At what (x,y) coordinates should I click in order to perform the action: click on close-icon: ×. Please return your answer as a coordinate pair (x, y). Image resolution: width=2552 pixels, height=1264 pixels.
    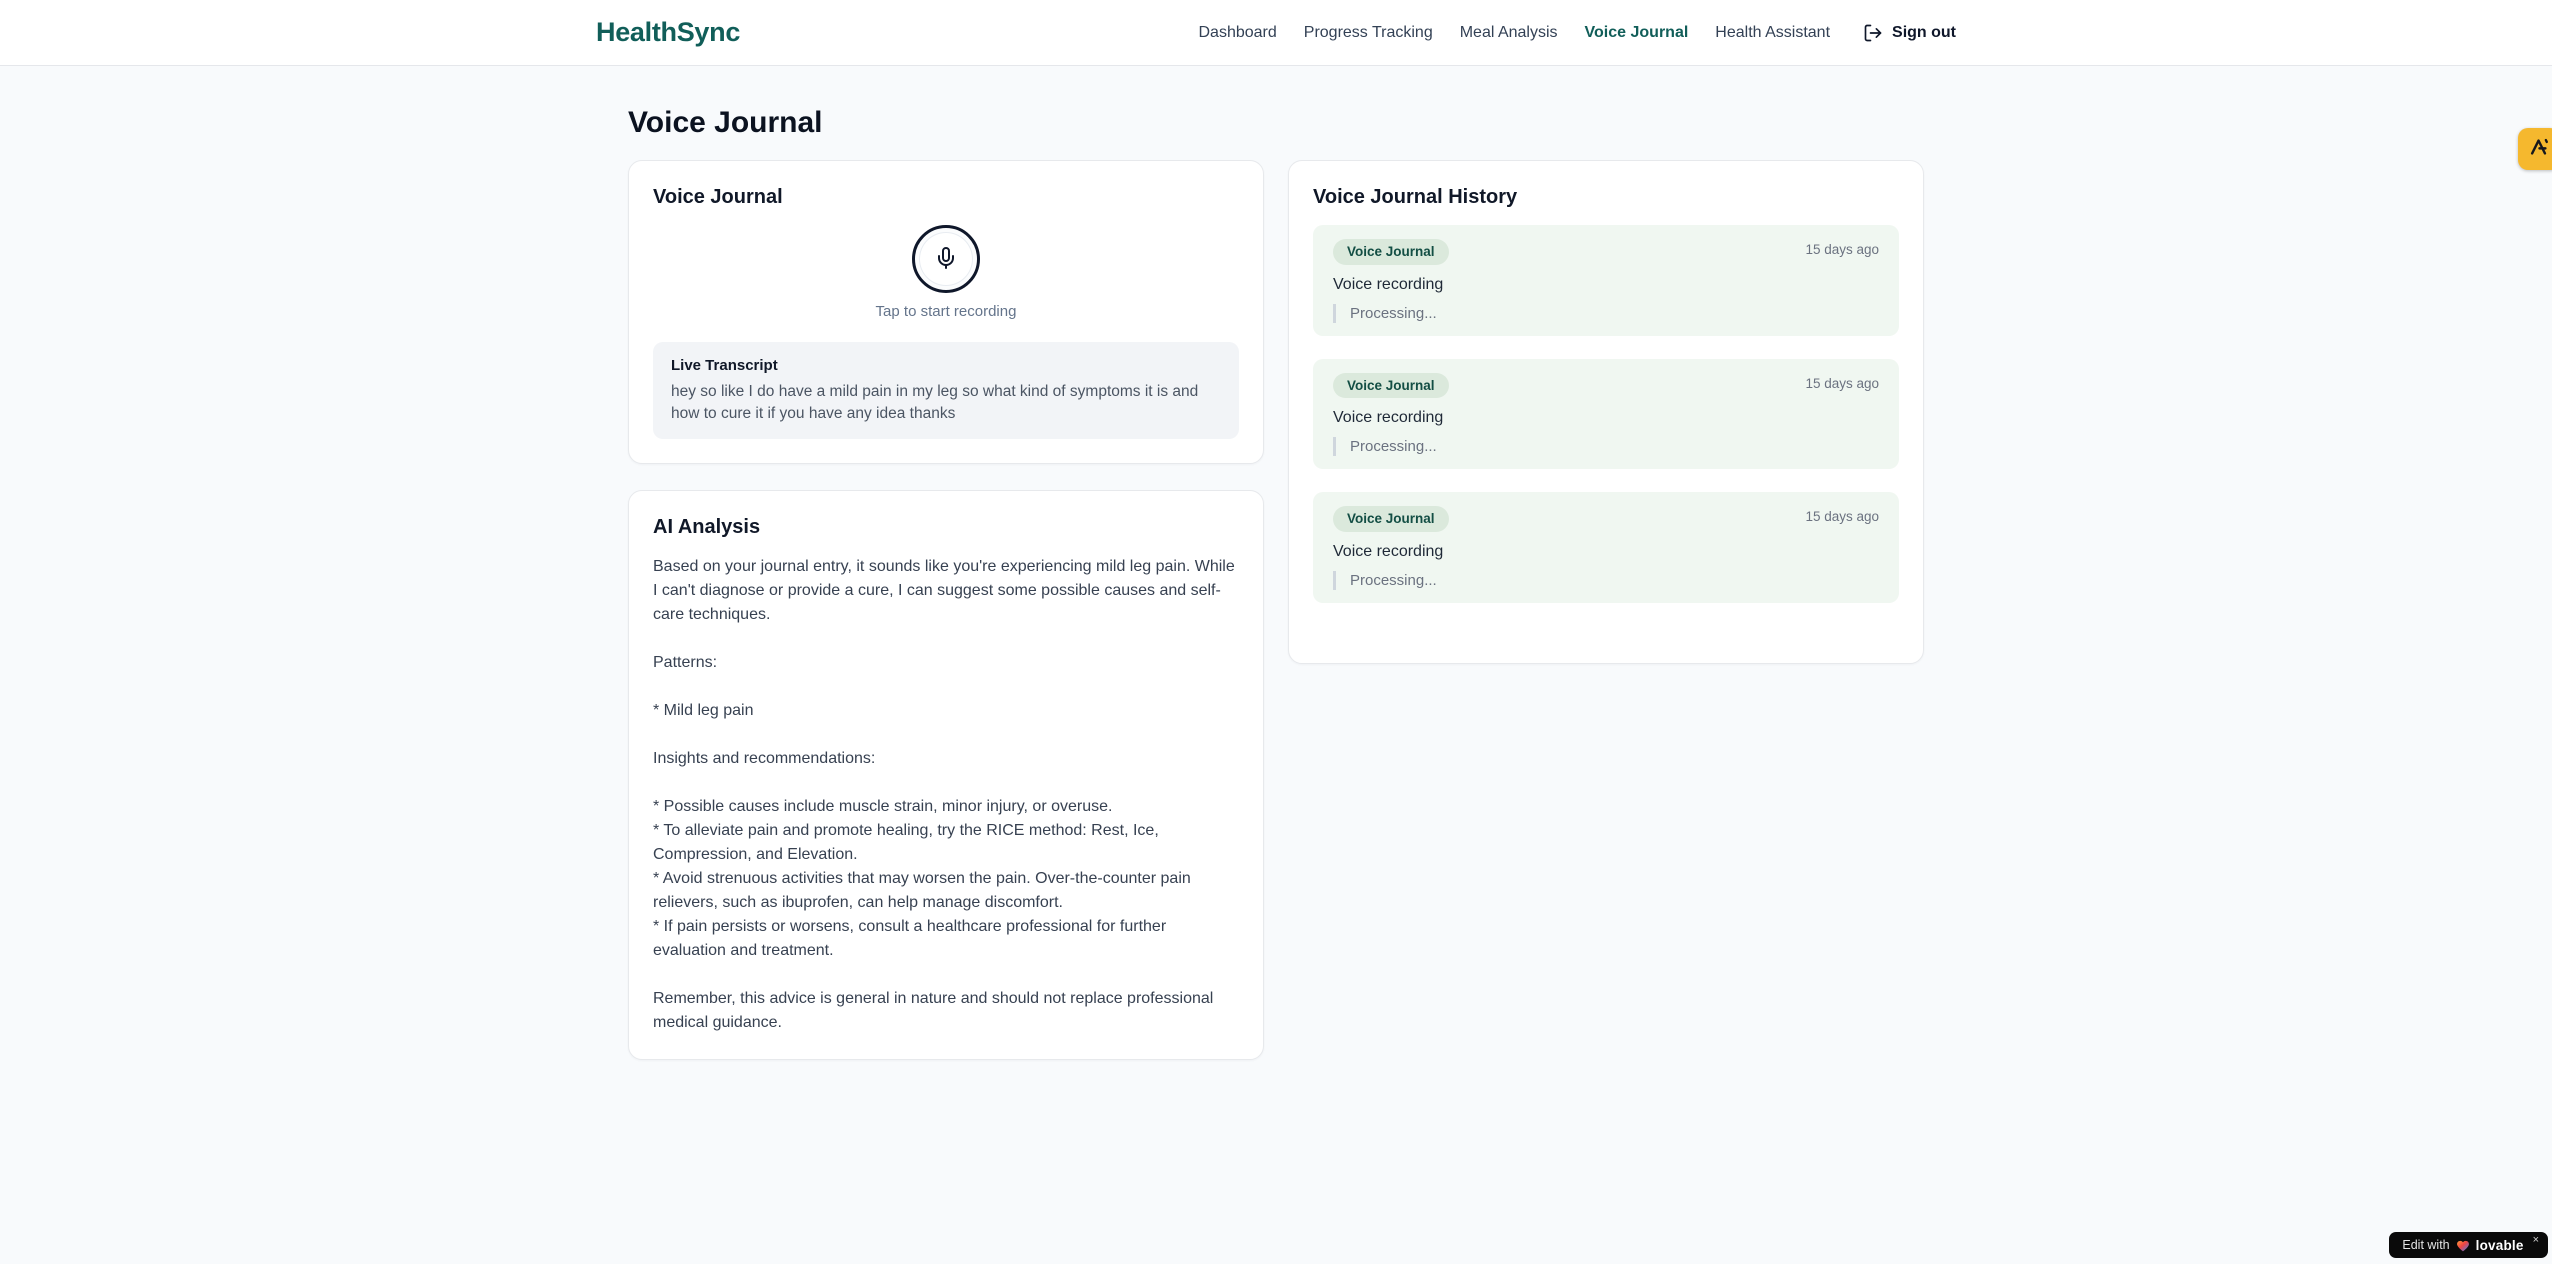
    Looking at the image, I should click on (2536, 1240).